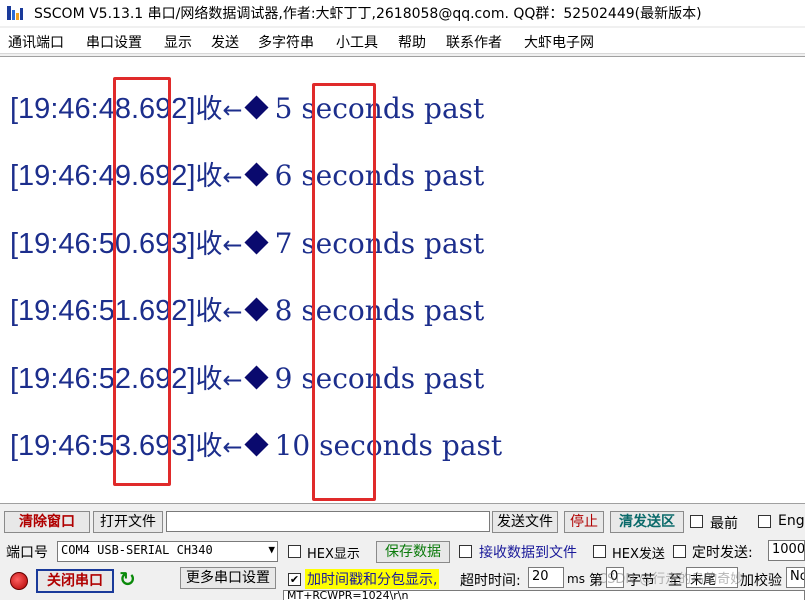 Image resolution: width=805 pixels, height=600 pixels. I want to click on menu-tools: 小工具, so click(357, 42).